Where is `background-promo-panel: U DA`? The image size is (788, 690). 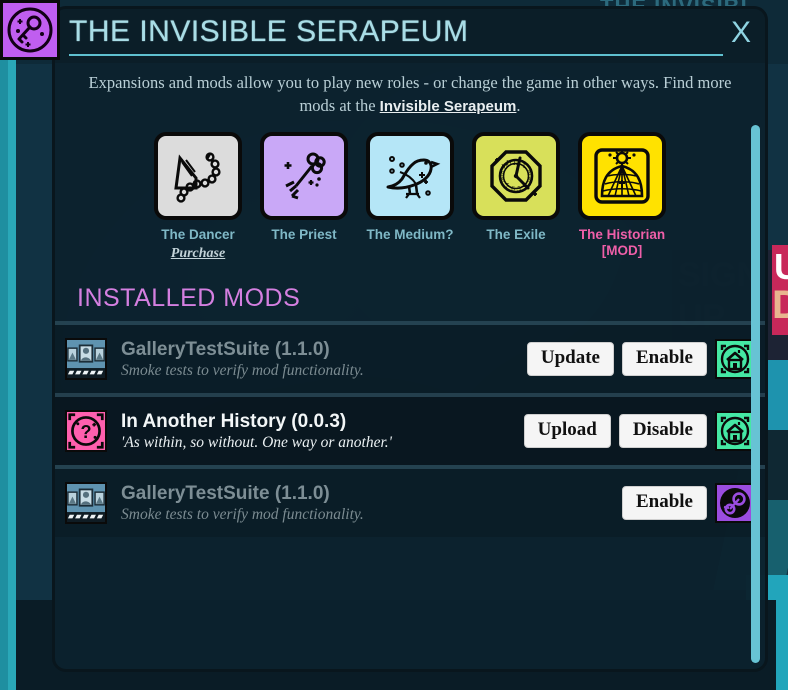
background-promo-panel: U DA is located at coordinates (780, 290).